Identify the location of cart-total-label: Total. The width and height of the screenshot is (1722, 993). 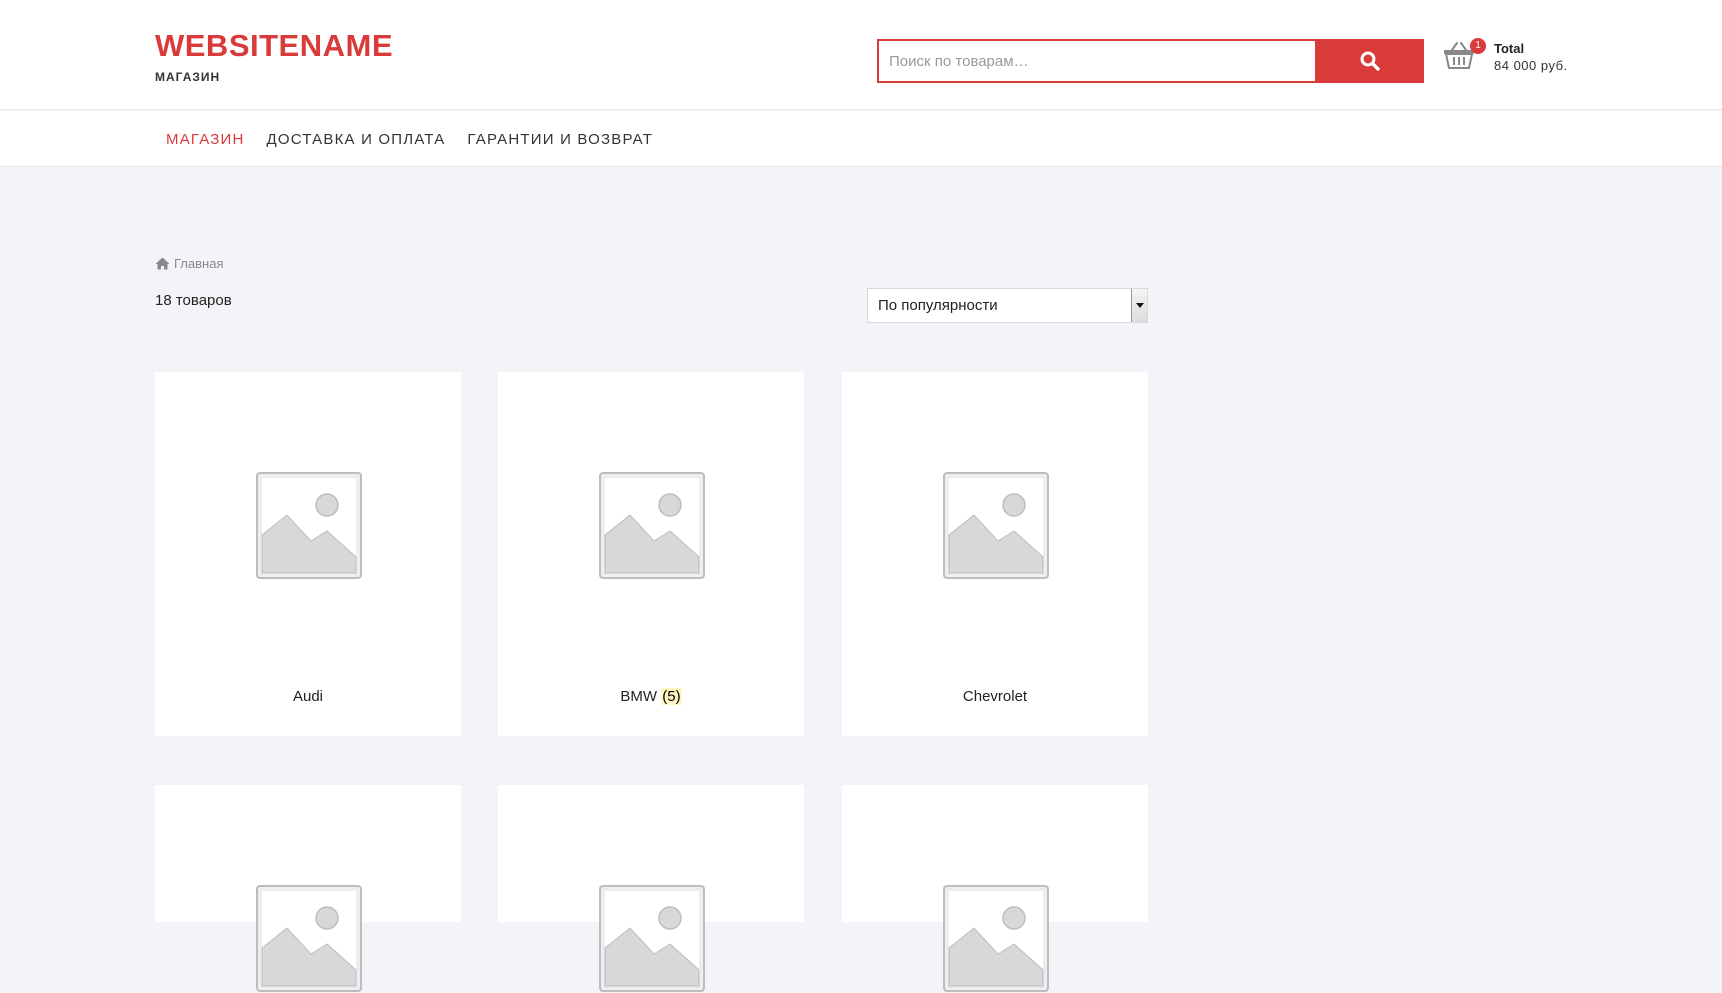
(1509, 48).